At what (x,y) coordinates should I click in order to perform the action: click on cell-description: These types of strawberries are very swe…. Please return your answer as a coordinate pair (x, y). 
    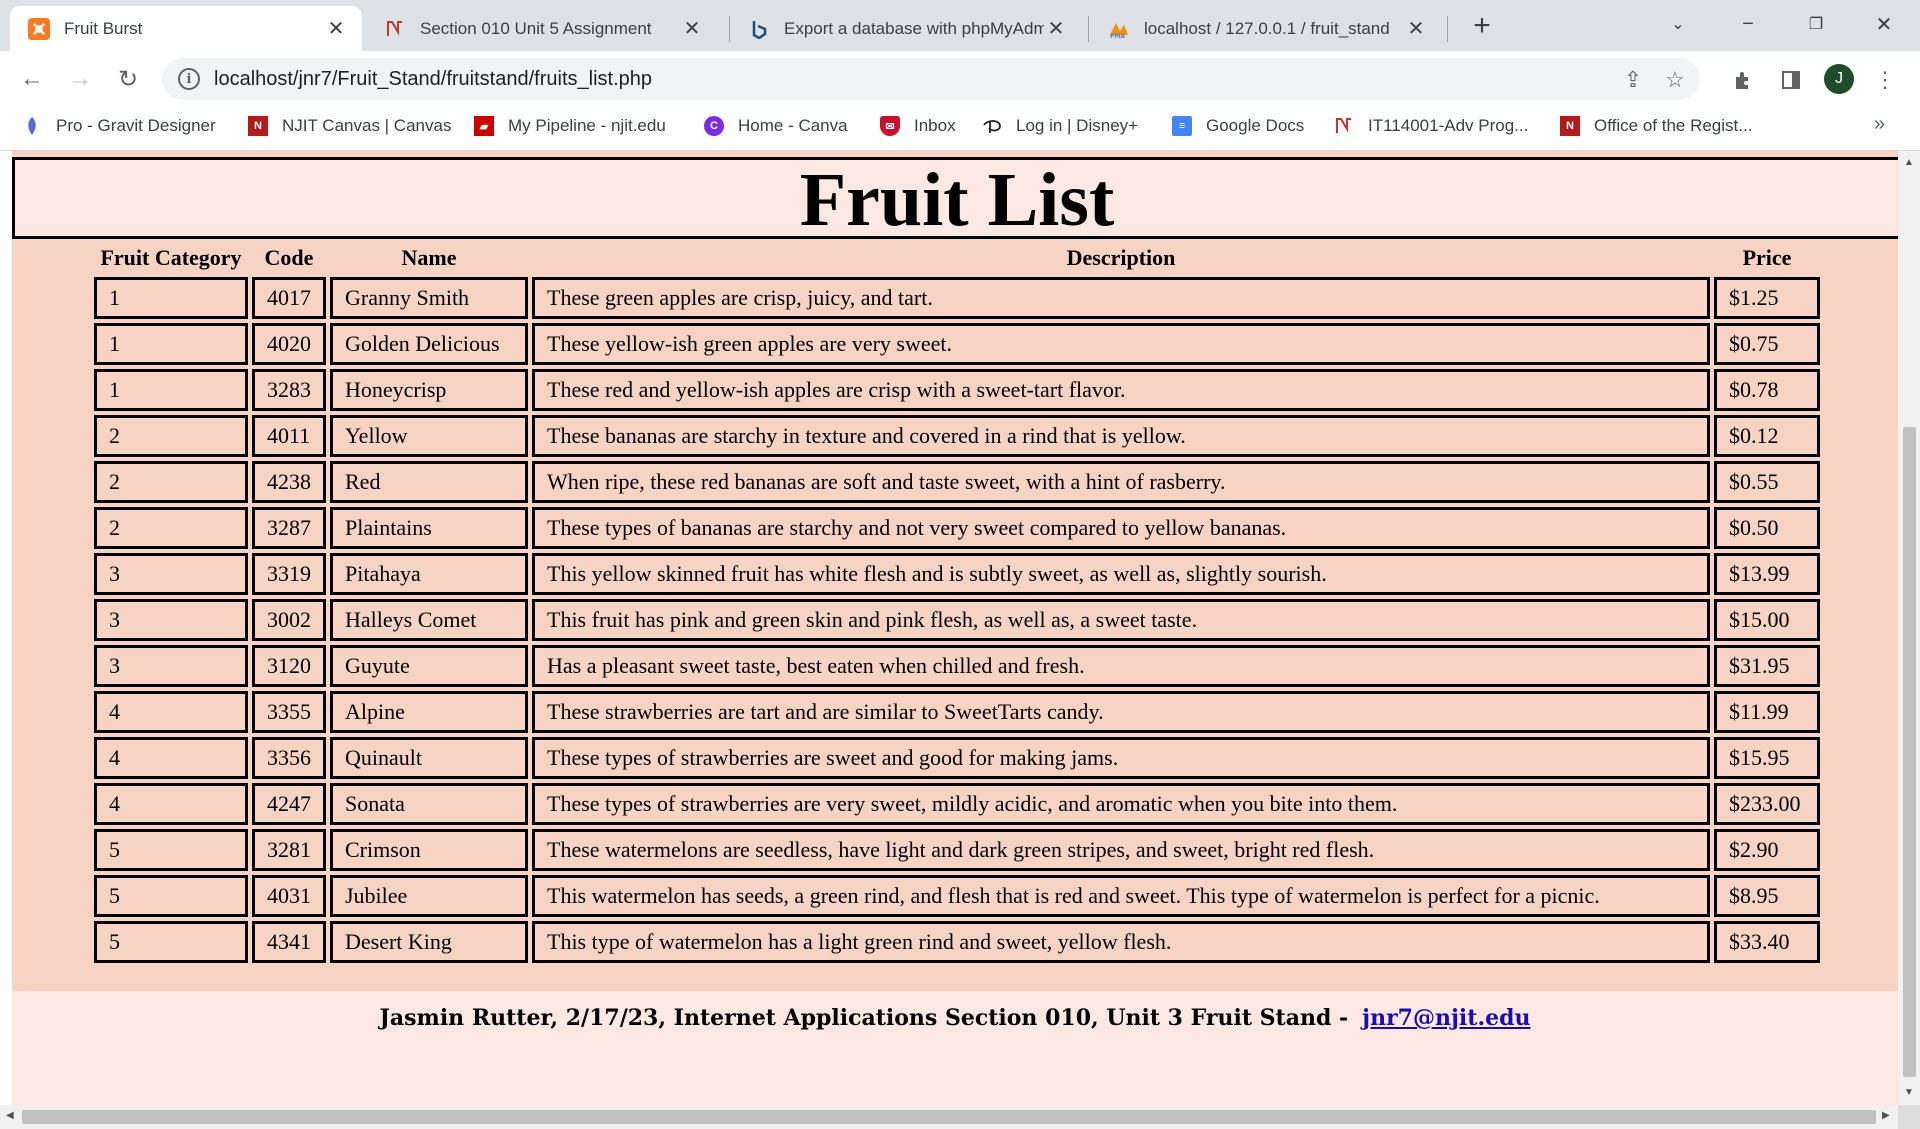
    Looking at the image, I should click on (1121, 804).